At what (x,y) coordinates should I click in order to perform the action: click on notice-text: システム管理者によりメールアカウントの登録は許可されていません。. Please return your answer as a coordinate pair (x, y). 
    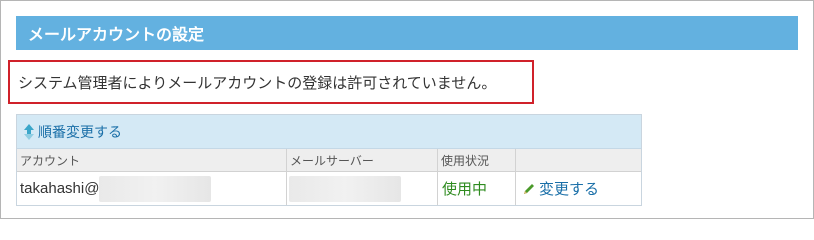
    Looking at the image, I should click on (257, 83).